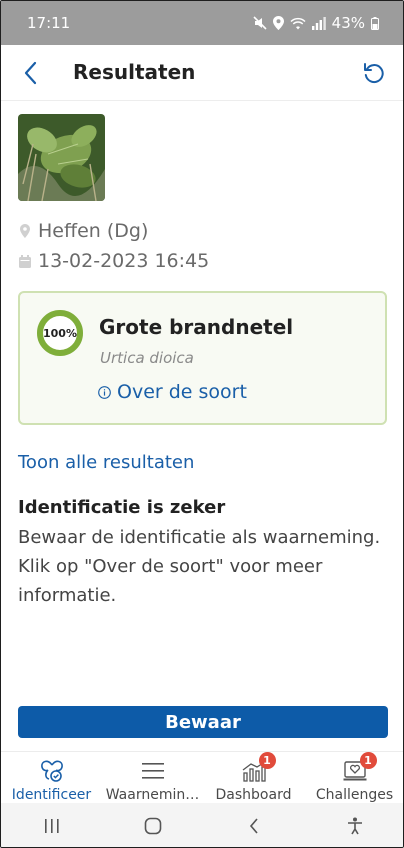  Describe the element at coordinates (260, 23) in the screenshot. I see `mute-icon` at that location.